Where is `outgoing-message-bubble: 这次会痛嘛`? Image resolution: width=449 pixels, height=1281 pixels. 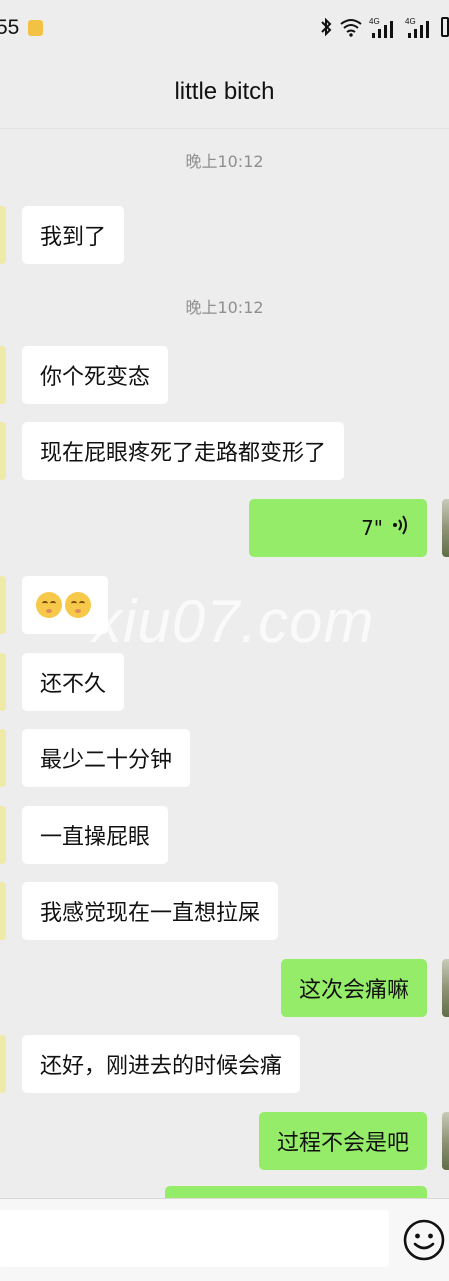
outgoing-message-bubble: 这次会痛嘛 is located at coordinates (353, 988).